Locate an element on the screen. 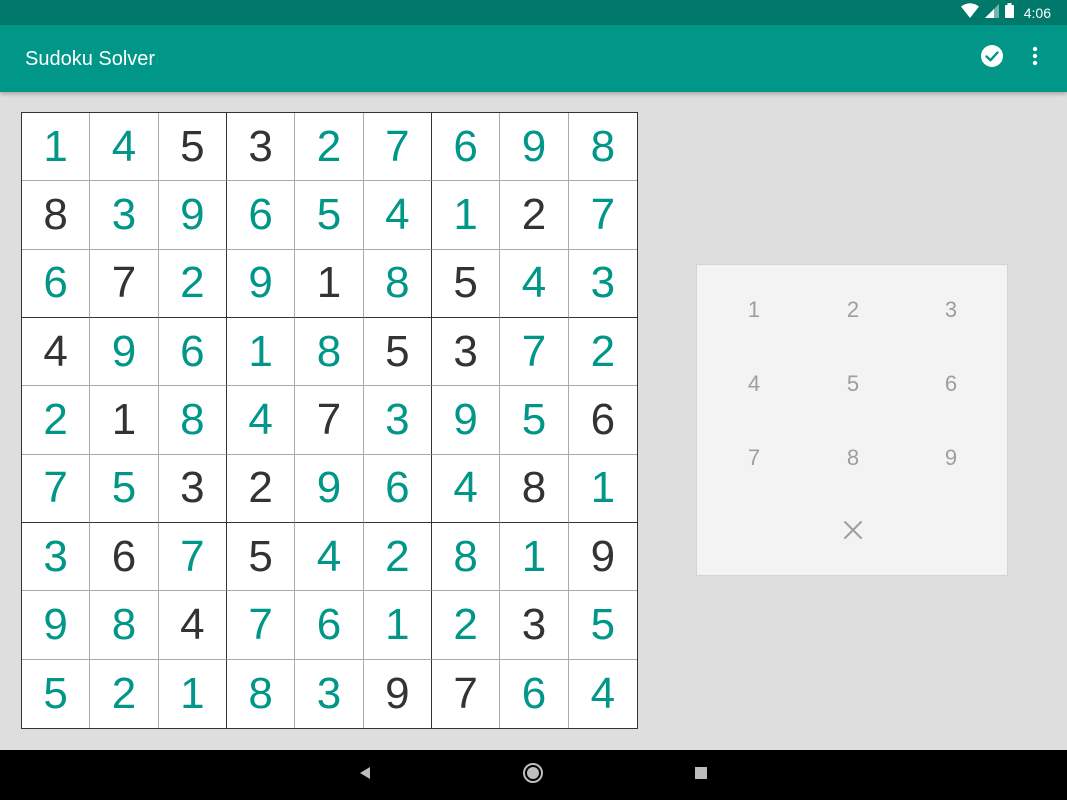  numpad-key-1: 1 is located at coordinates (754, 310).